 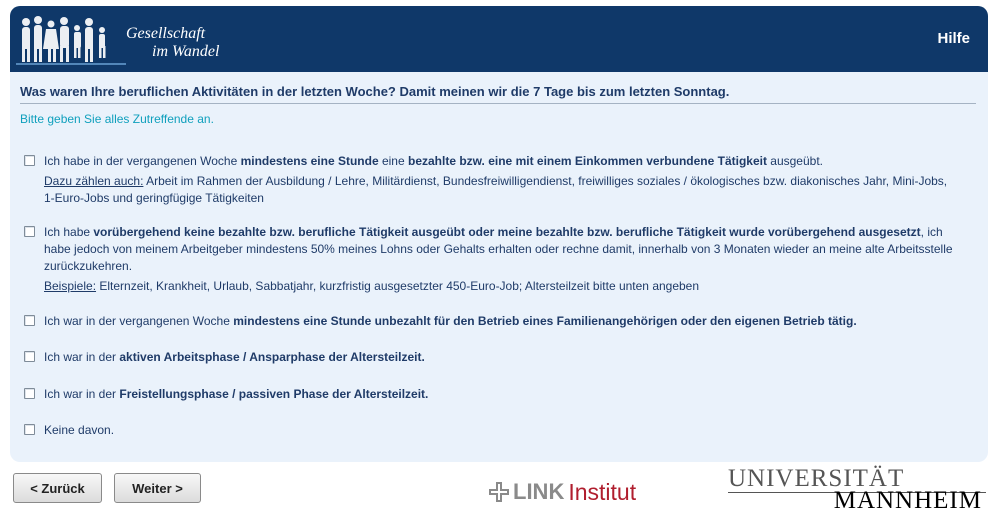 I want to click on header-bar: Gesellschaft im Wandel Hilfe, so click(x=499, y=39).